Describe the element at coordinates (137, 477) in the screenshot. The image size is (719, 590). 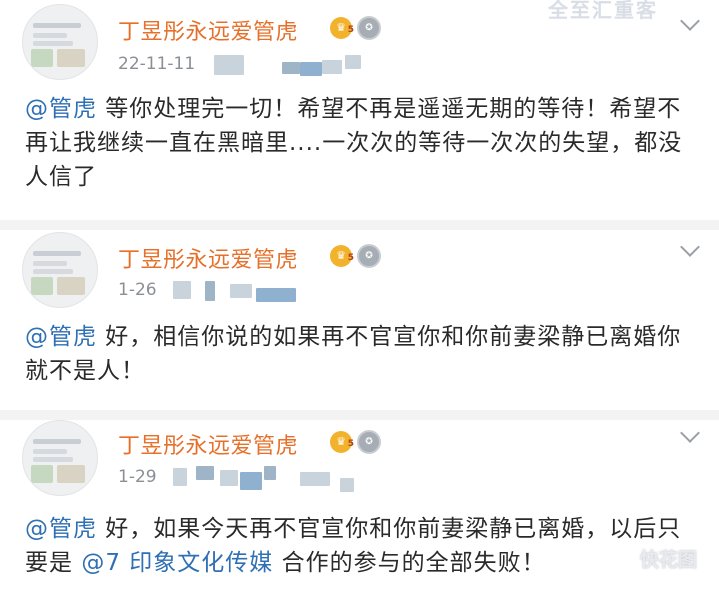
I see `timestamp: 1-29` at that location.